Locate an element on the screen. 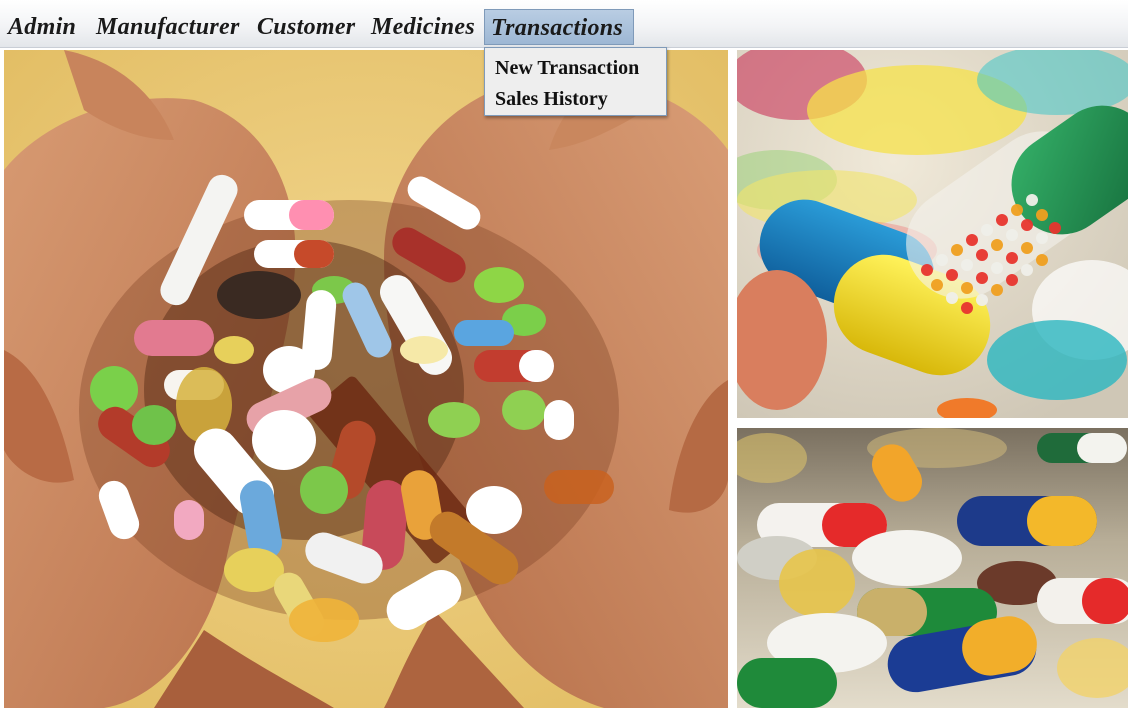 The height and width of the screenshot is (708, 1128). menu-item-new-transaction: New Transaction is located at coordinates (567, 68).